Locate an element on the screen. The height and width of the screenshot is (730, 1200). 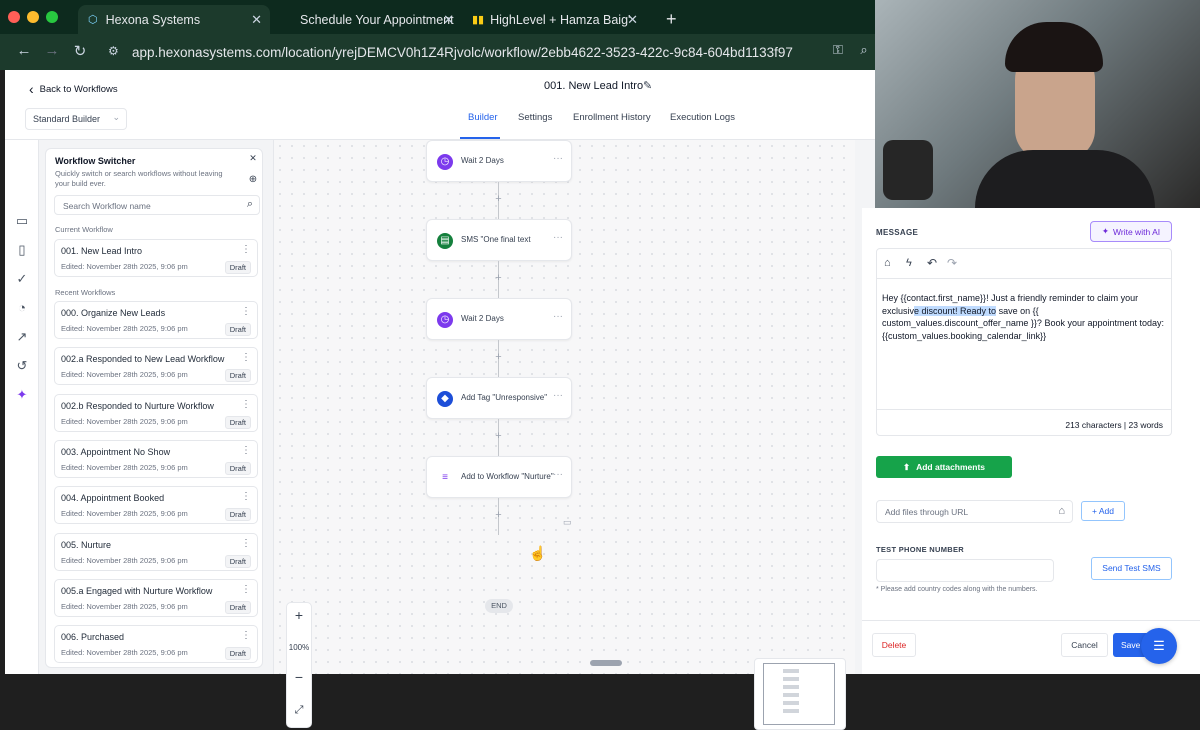
builder-select: Standard Builder ⌄ is located at coordinates (76, 119).